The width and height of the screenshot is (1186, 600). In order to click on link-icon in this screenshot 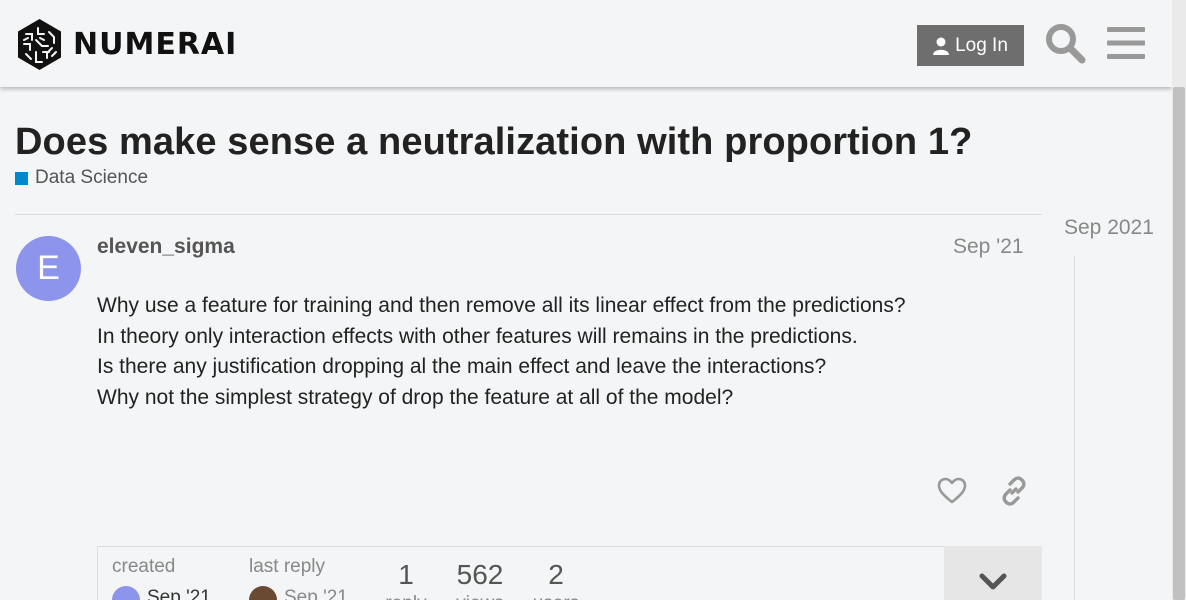, I will do `click(1014, 491)`.